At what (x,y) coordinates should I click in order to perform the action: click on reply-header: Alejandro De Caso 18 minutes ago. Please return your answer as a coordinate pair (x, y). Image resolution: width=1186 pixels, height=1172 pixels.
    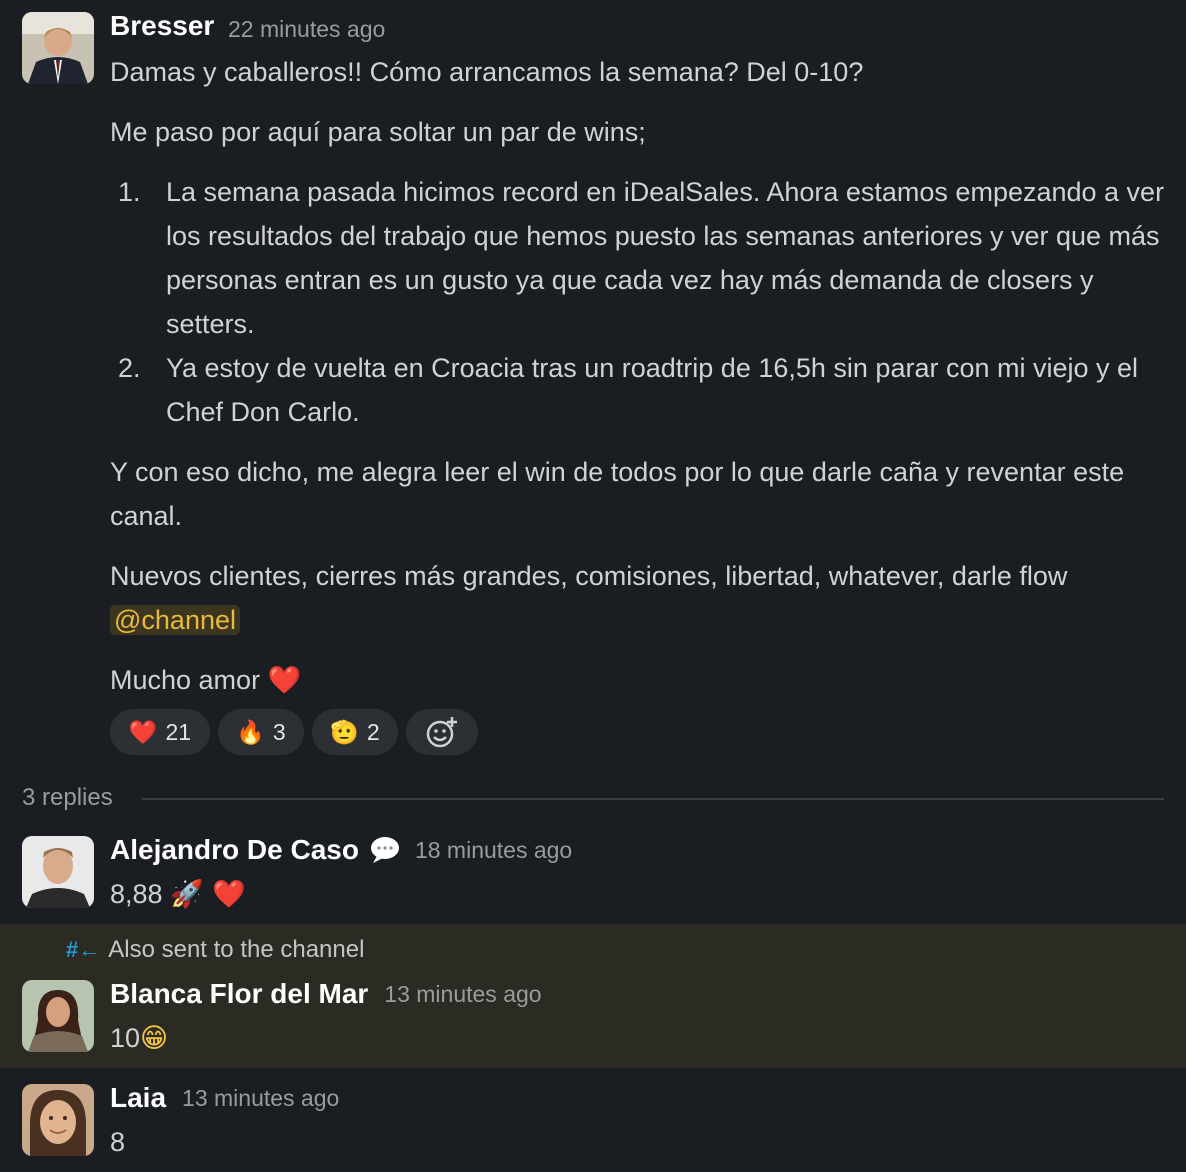
    Looking at the image, I should click on (341, 850).